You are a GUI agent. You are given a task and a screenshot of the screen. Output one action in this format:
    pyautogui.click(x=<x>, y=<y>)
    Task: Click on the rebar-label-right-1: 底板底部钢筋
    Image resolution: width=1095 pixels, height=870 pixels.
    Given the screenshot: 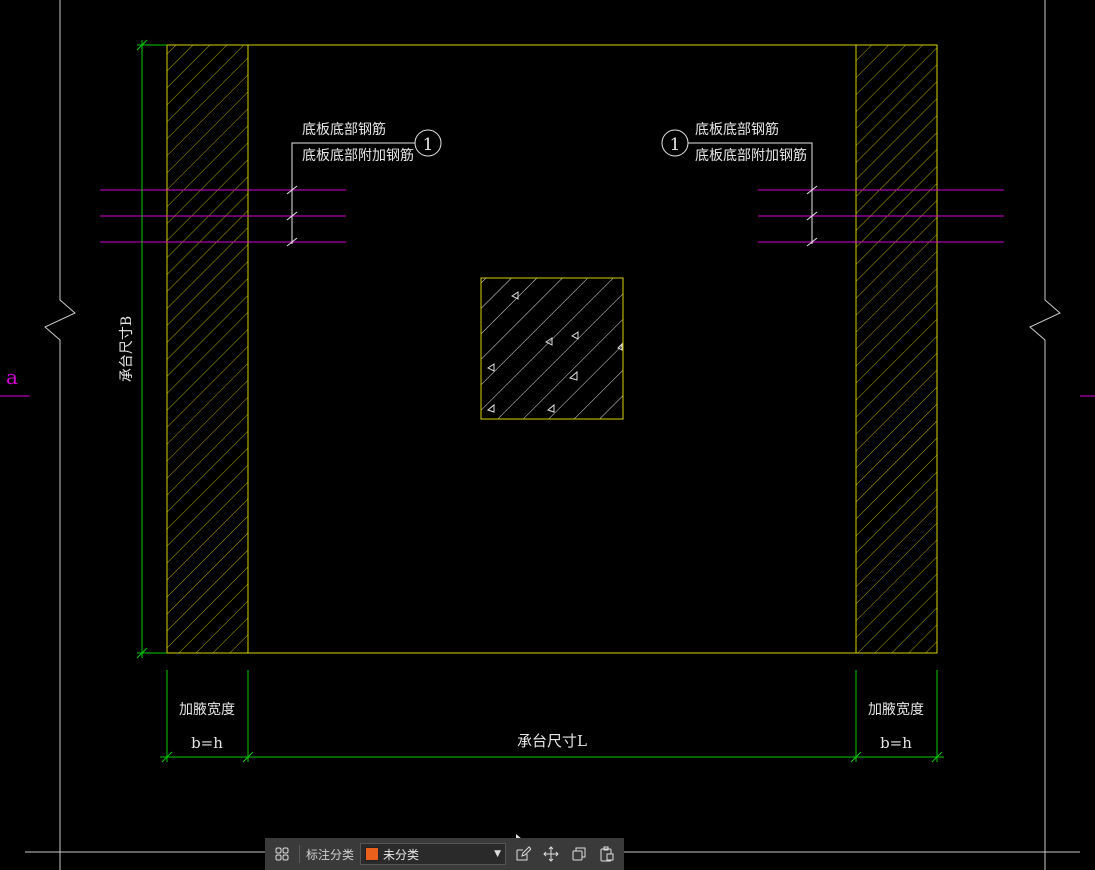 What is the action you would take?
    pyautogui.click(x=737, y=129)
    